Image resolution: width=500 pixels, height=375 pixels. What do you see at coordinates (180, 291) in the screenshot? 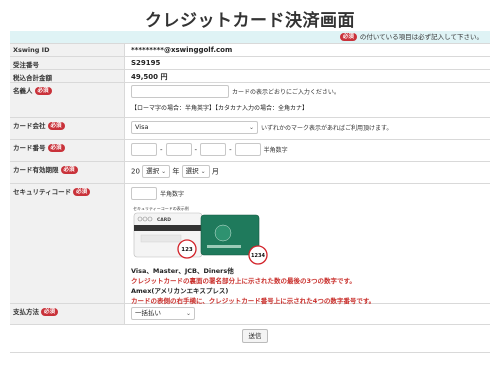
I see `amex-text: Amex(アメリカンエキスプレス)` at bounding box center [180, 291].